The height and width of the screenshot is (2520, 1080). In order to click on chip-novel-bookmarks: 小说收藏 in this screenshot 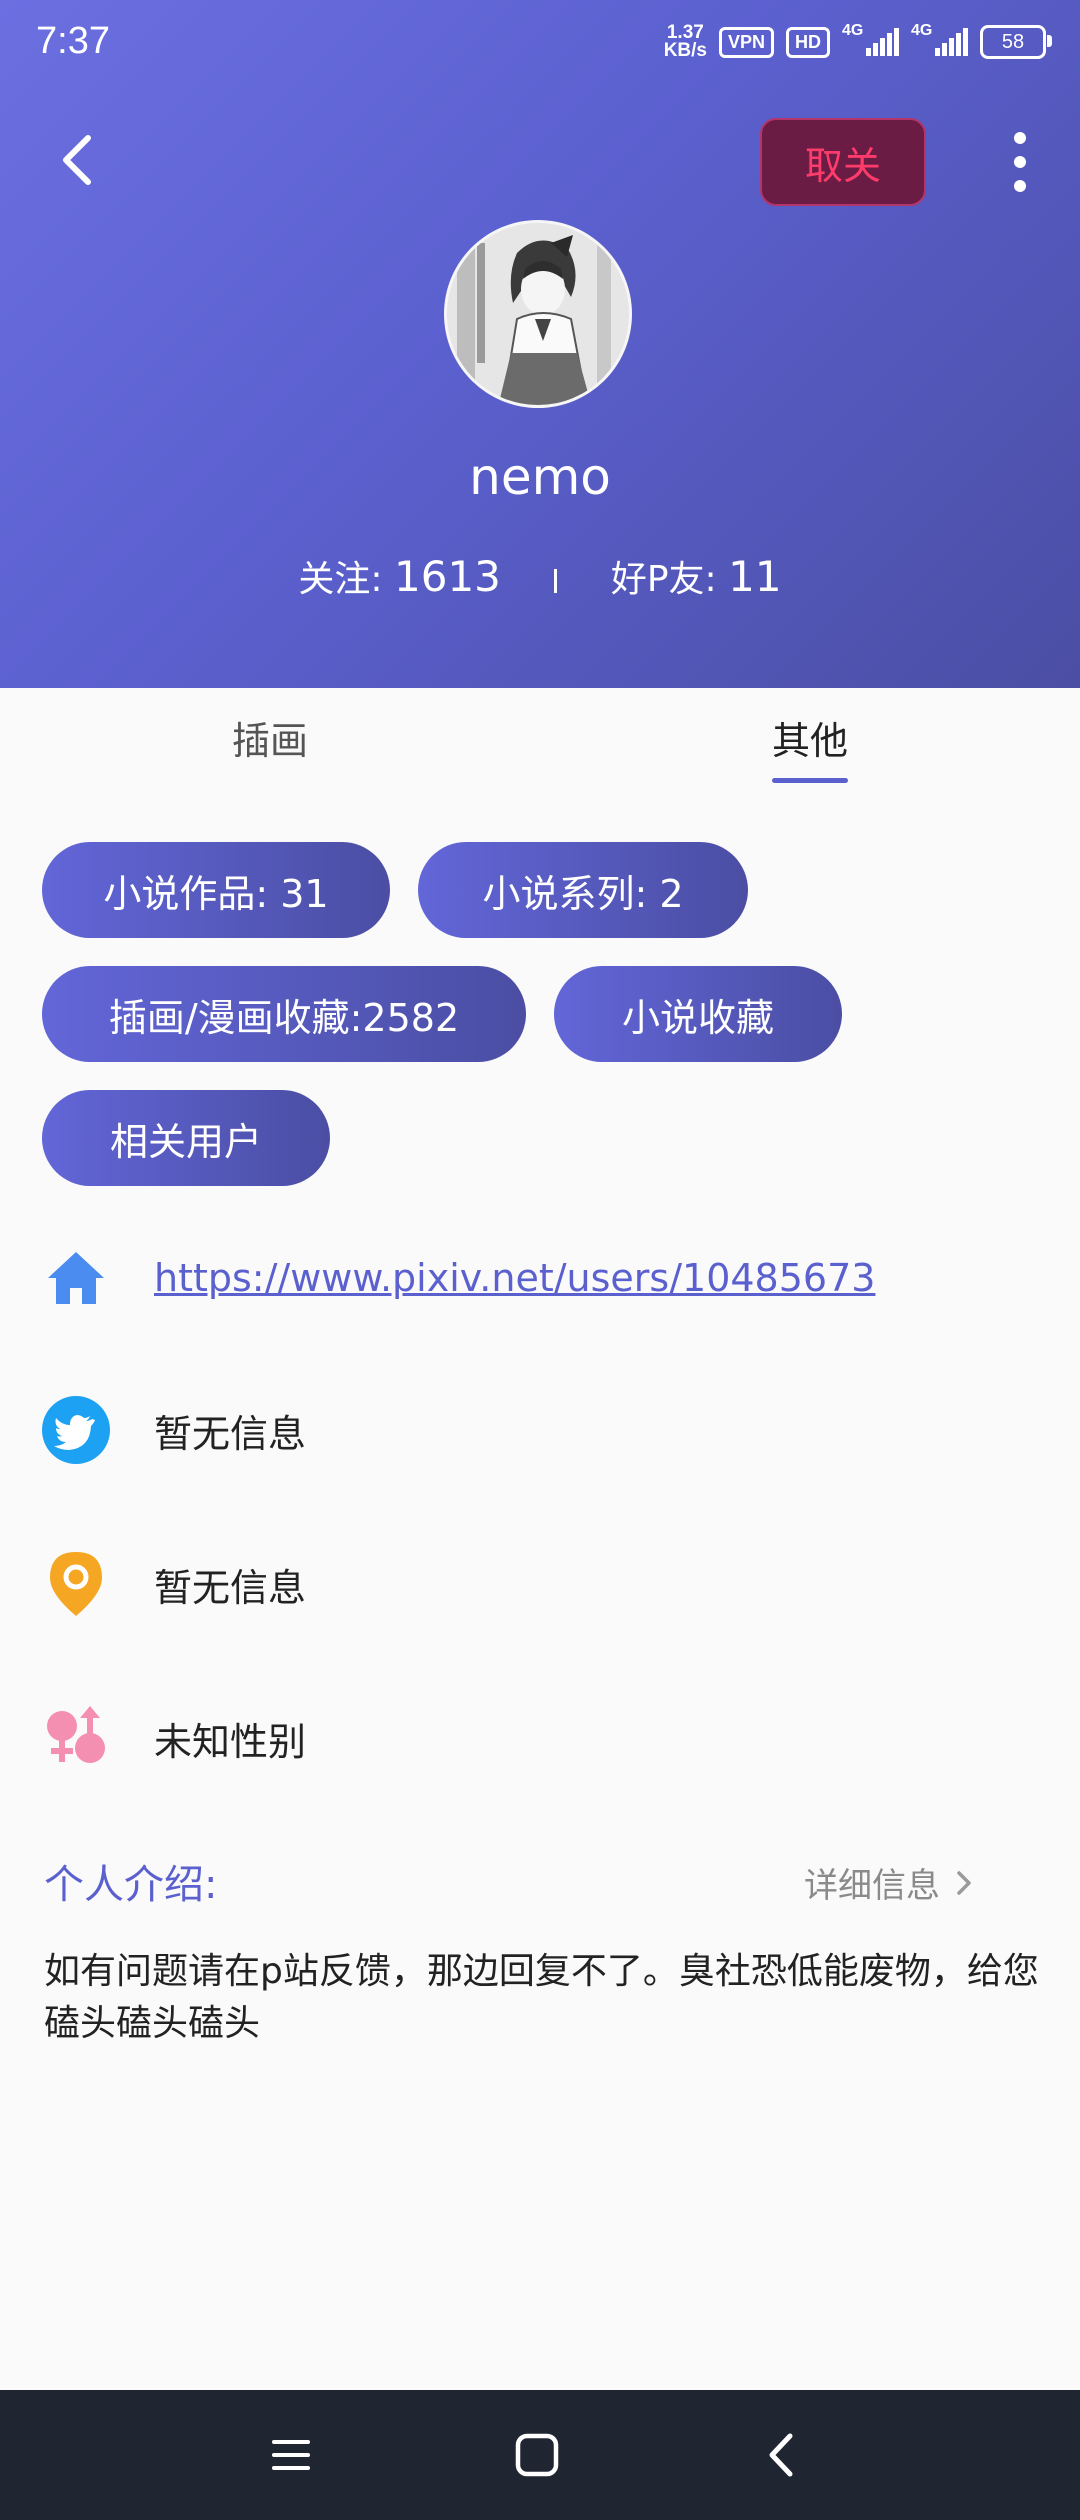, I will do `click(698, 1014)`.